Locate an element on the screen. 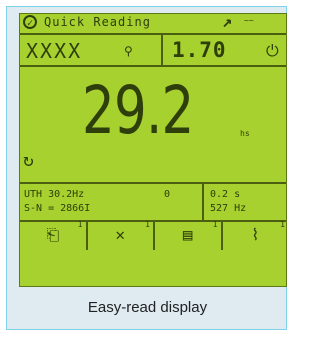  reading-value: 29.2 is located at coordinates (138, 110).